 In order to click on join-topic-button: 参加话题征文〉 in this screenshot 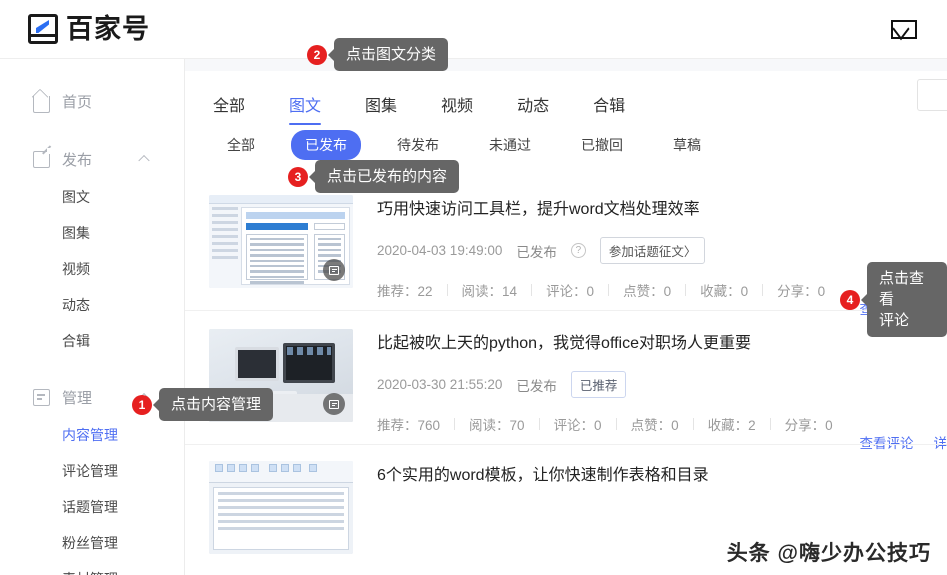, I will do `click(652, 250)`.